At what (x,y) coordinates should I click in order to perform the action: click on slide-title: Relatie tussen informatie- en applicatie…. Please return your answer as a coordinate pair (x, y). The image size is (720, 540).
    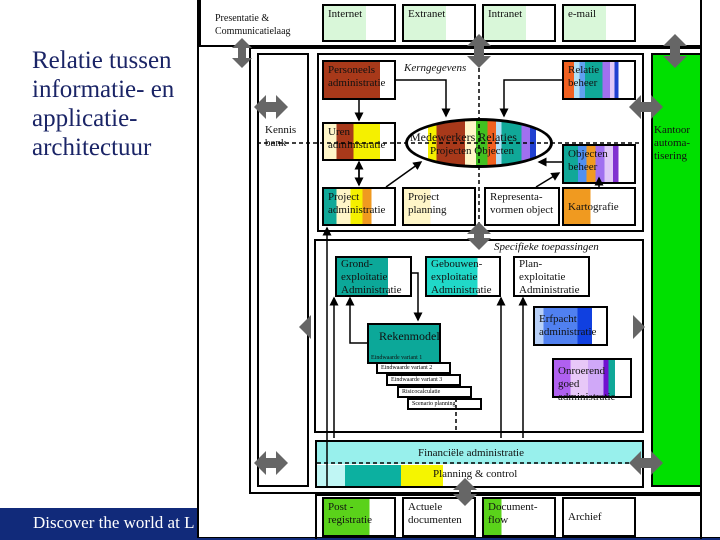
    Looking at the image, I should click on (103, 104).